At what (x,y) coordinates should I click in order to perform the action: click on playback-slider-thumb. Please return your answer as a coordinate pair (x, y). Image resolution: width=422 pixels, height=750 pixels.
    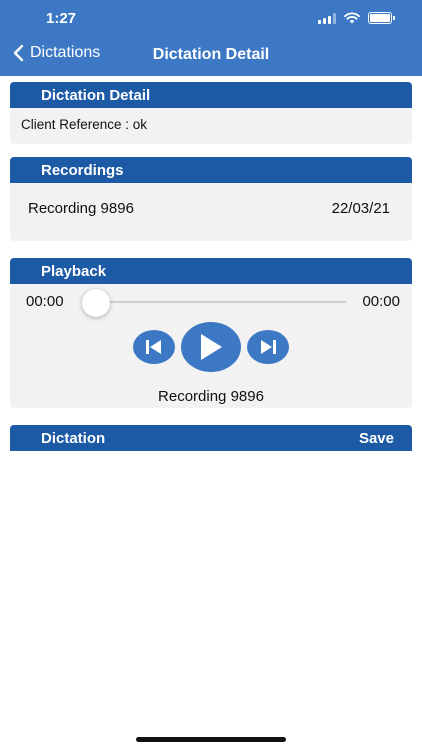
    Looking at the image, I should click on (96, 303).